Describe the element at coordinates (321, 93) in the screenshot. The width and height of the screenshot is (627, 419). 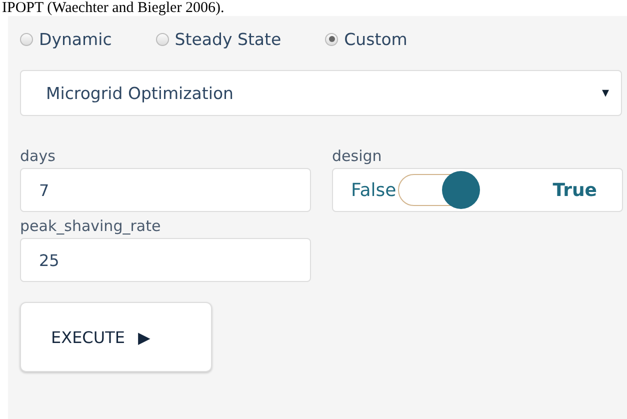
I see `model-dropdown: Microgrid Optimization ▾` at that location.